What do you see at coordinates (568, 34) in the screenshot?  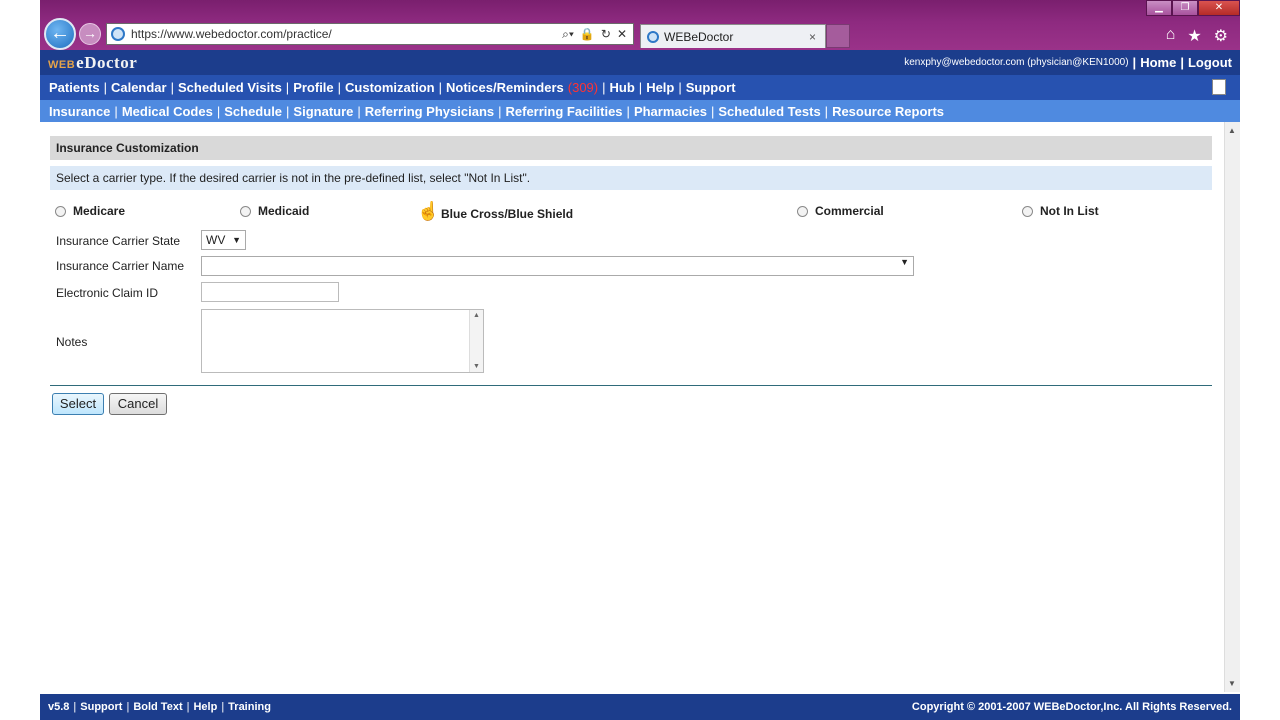 I see `search-icon: ⌕▾` at bounding box center [568, 34].